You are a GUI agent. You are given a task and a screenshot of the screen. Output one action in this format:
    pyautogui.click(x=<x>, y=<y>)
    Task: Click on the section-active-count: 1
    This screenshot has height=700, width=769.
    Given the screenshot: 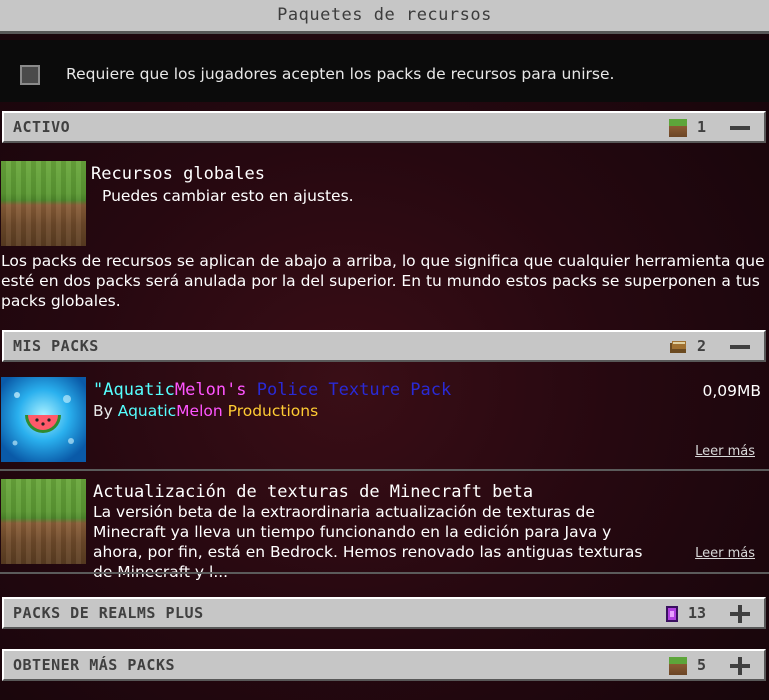 What is the action you would take?
    pyautogui.click(x=701, y=127)
    